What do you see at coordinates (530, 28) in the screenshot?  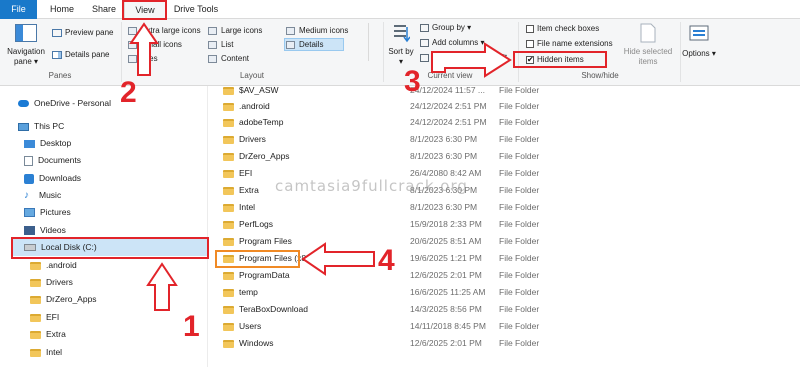 I see `item-check-boxes-checkbox` at bounding box center [530, 28].